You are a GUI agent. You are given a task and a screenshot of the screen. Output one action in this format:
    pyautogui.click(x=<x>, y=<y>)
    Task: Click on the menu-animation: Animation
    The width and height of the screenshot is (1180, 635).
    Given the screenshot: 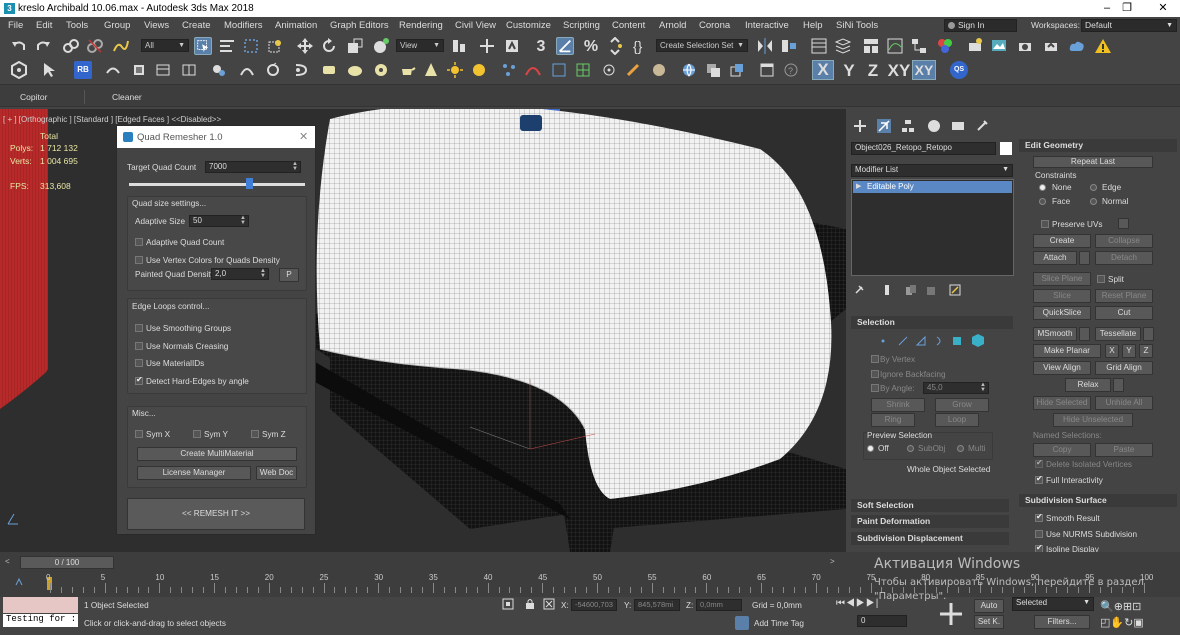 What is the action you would take?
    pyautogui.click(x=296, y=25)
    